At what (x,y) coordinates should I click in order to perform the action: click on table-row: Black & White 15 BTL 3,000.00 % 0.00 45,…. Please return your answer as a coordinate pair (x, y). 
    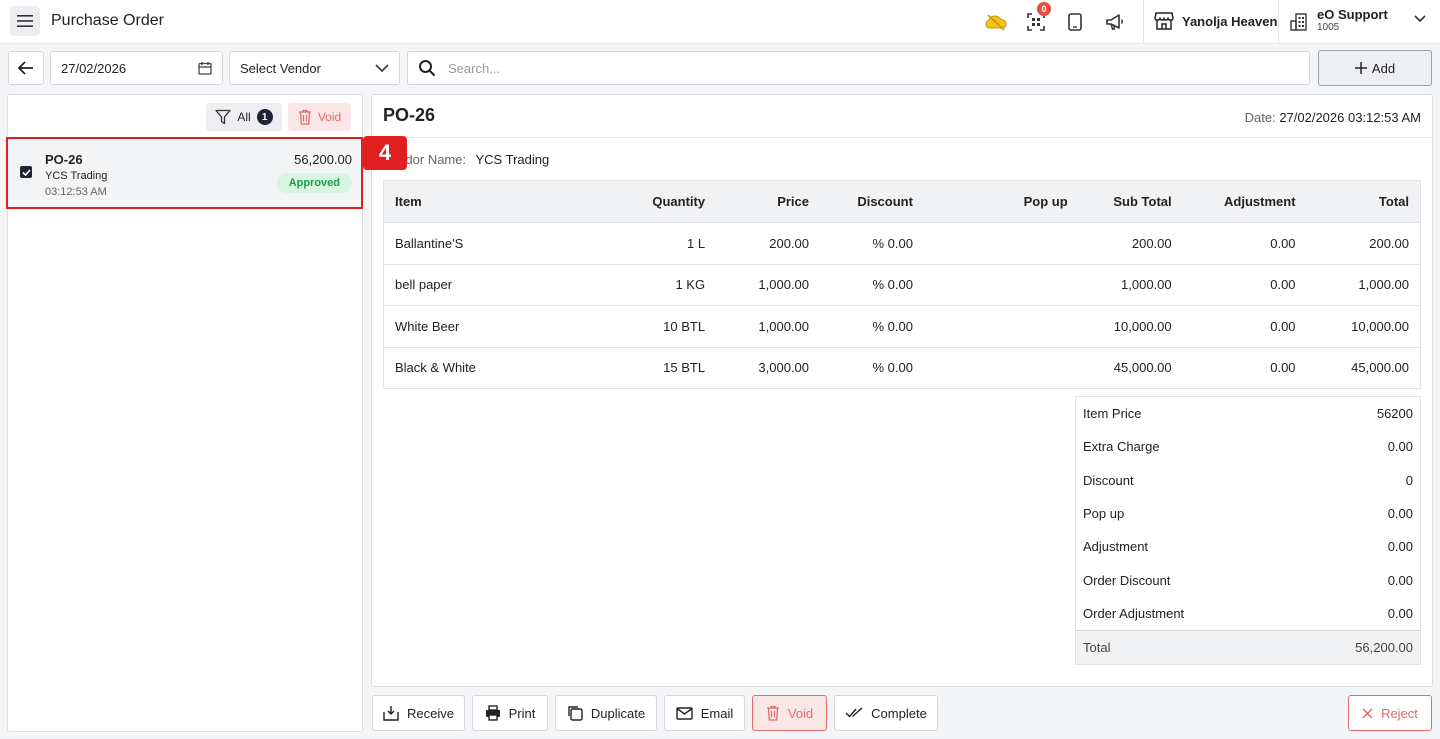
    Looking at the image, I should click on (902, 368).